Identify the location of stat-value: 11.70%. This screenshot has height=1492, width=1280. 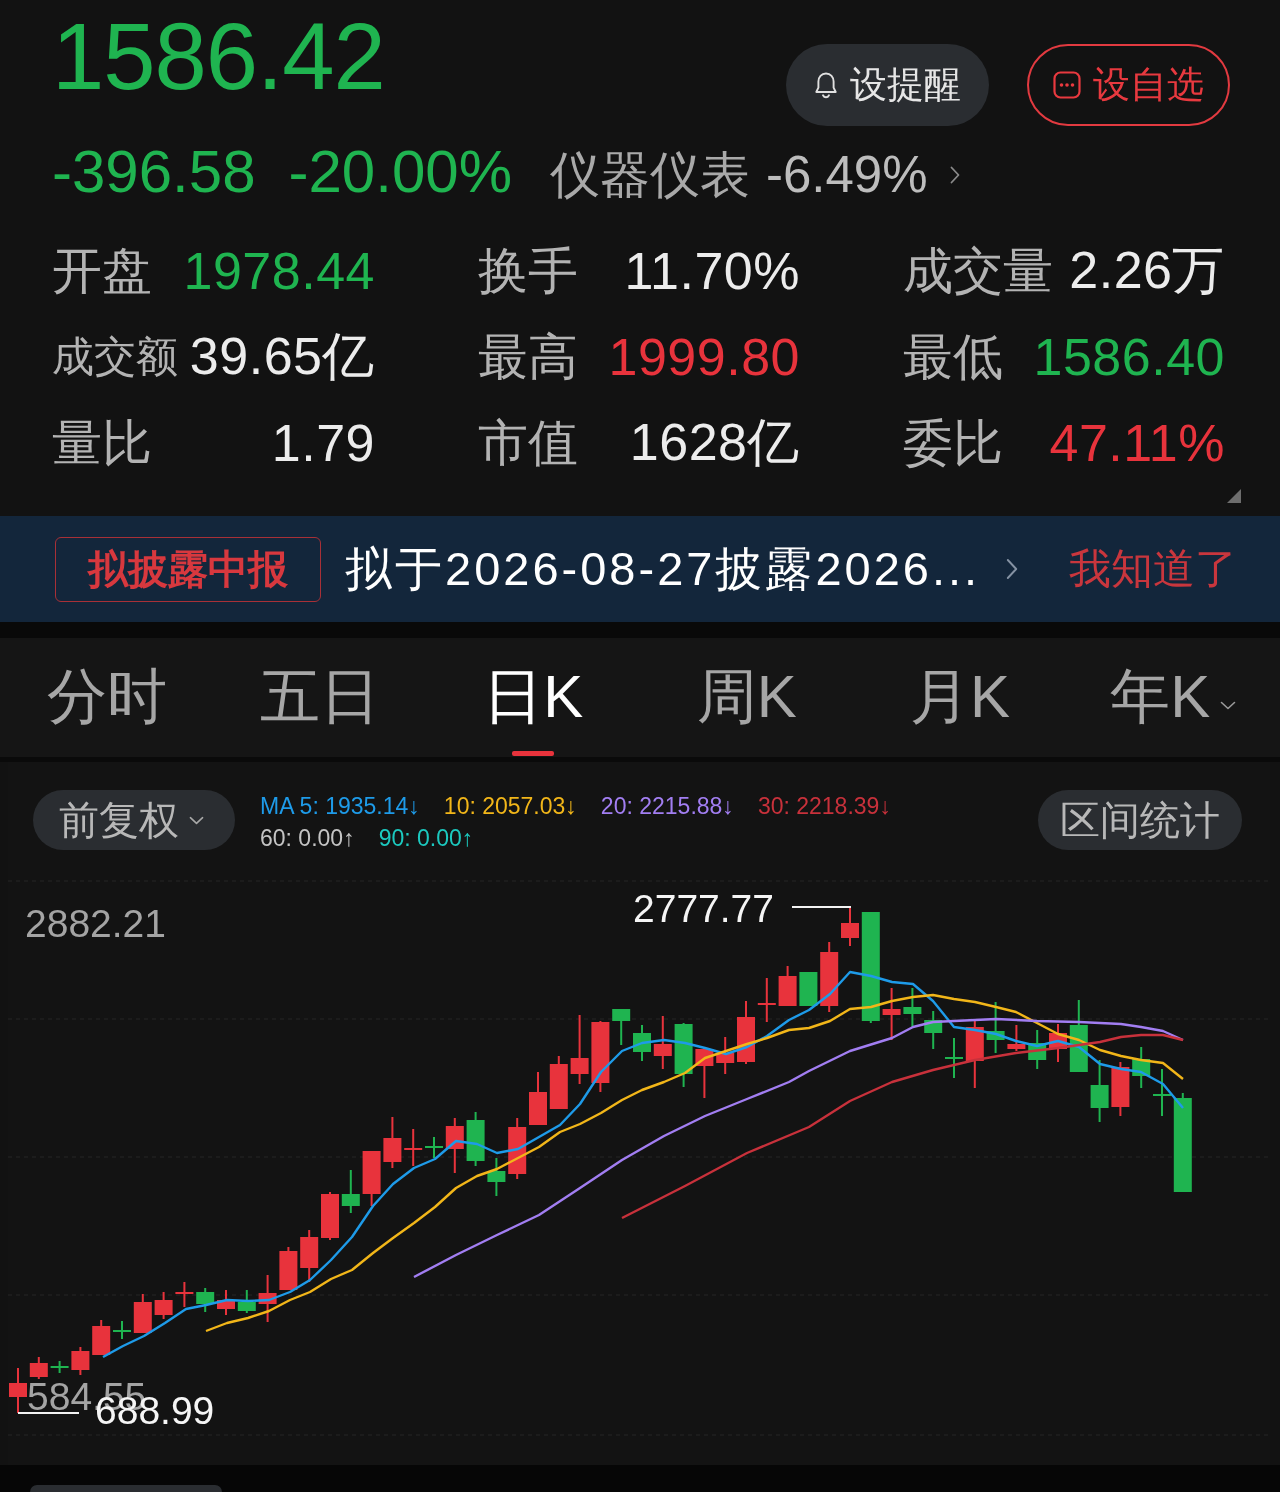
(712, 271).